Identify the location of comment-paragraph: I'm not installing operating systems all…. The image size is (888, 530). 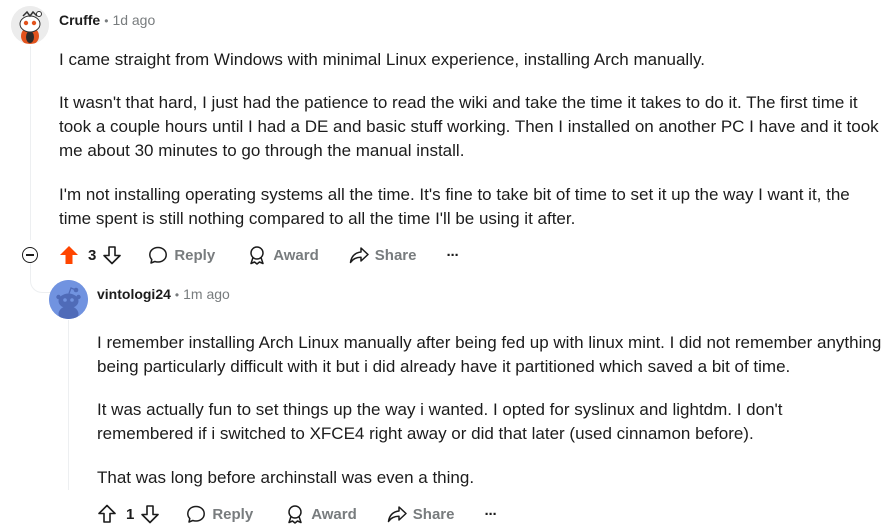
(454, 206).